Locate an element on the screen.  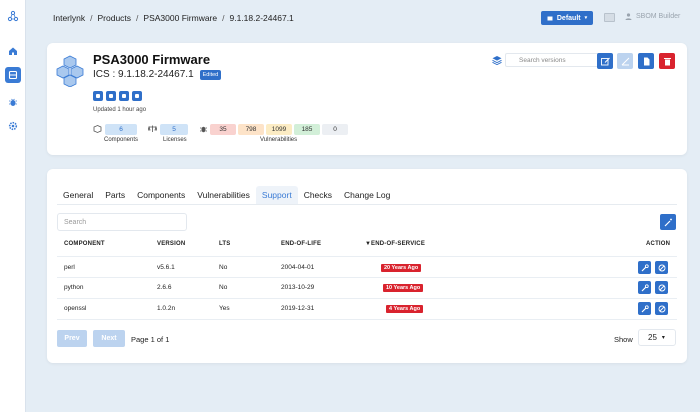
user-menu: SBOM Builder is located at coordinates (652, 16).